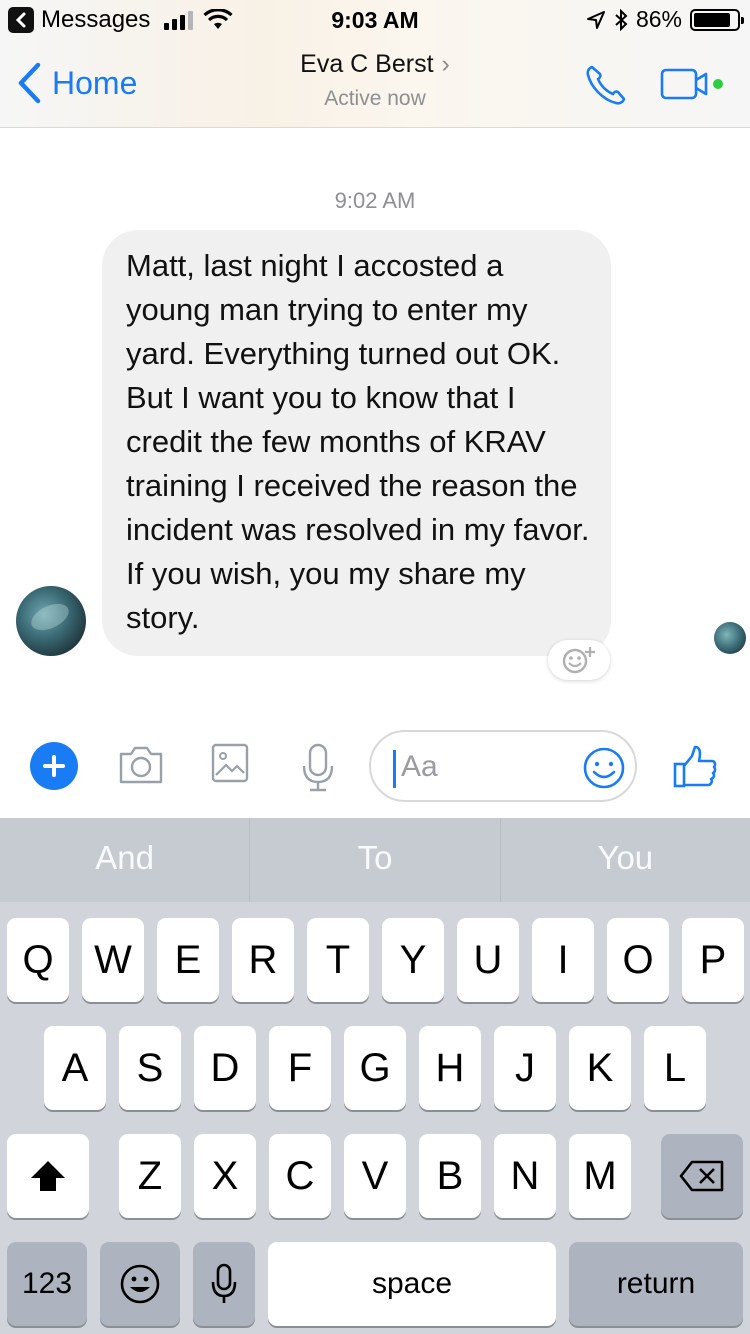 Image resolution: width=750 pixels, height=1334 pixels. I want to click on suggestion-and: And, so click(125, 860).